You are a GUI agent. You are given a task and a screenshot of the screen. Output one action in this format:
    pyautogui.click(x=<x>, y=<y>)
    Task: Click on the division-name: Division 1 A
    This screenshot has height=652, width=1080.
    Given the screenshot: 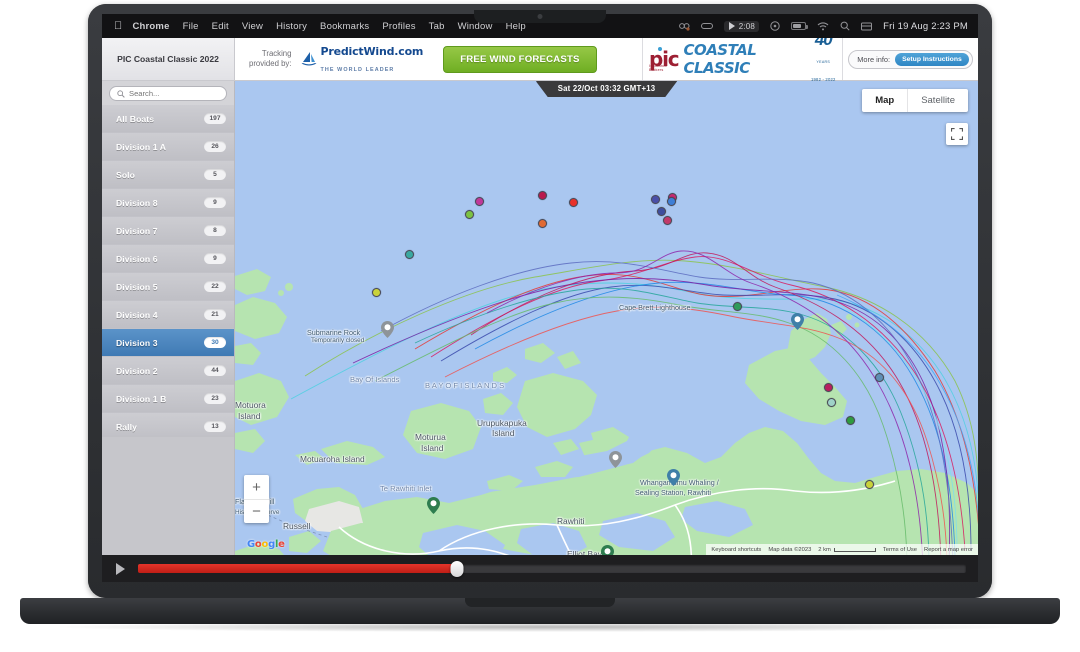 What is the action you would take?
    pyautogui.click(x=141, y=146)
    